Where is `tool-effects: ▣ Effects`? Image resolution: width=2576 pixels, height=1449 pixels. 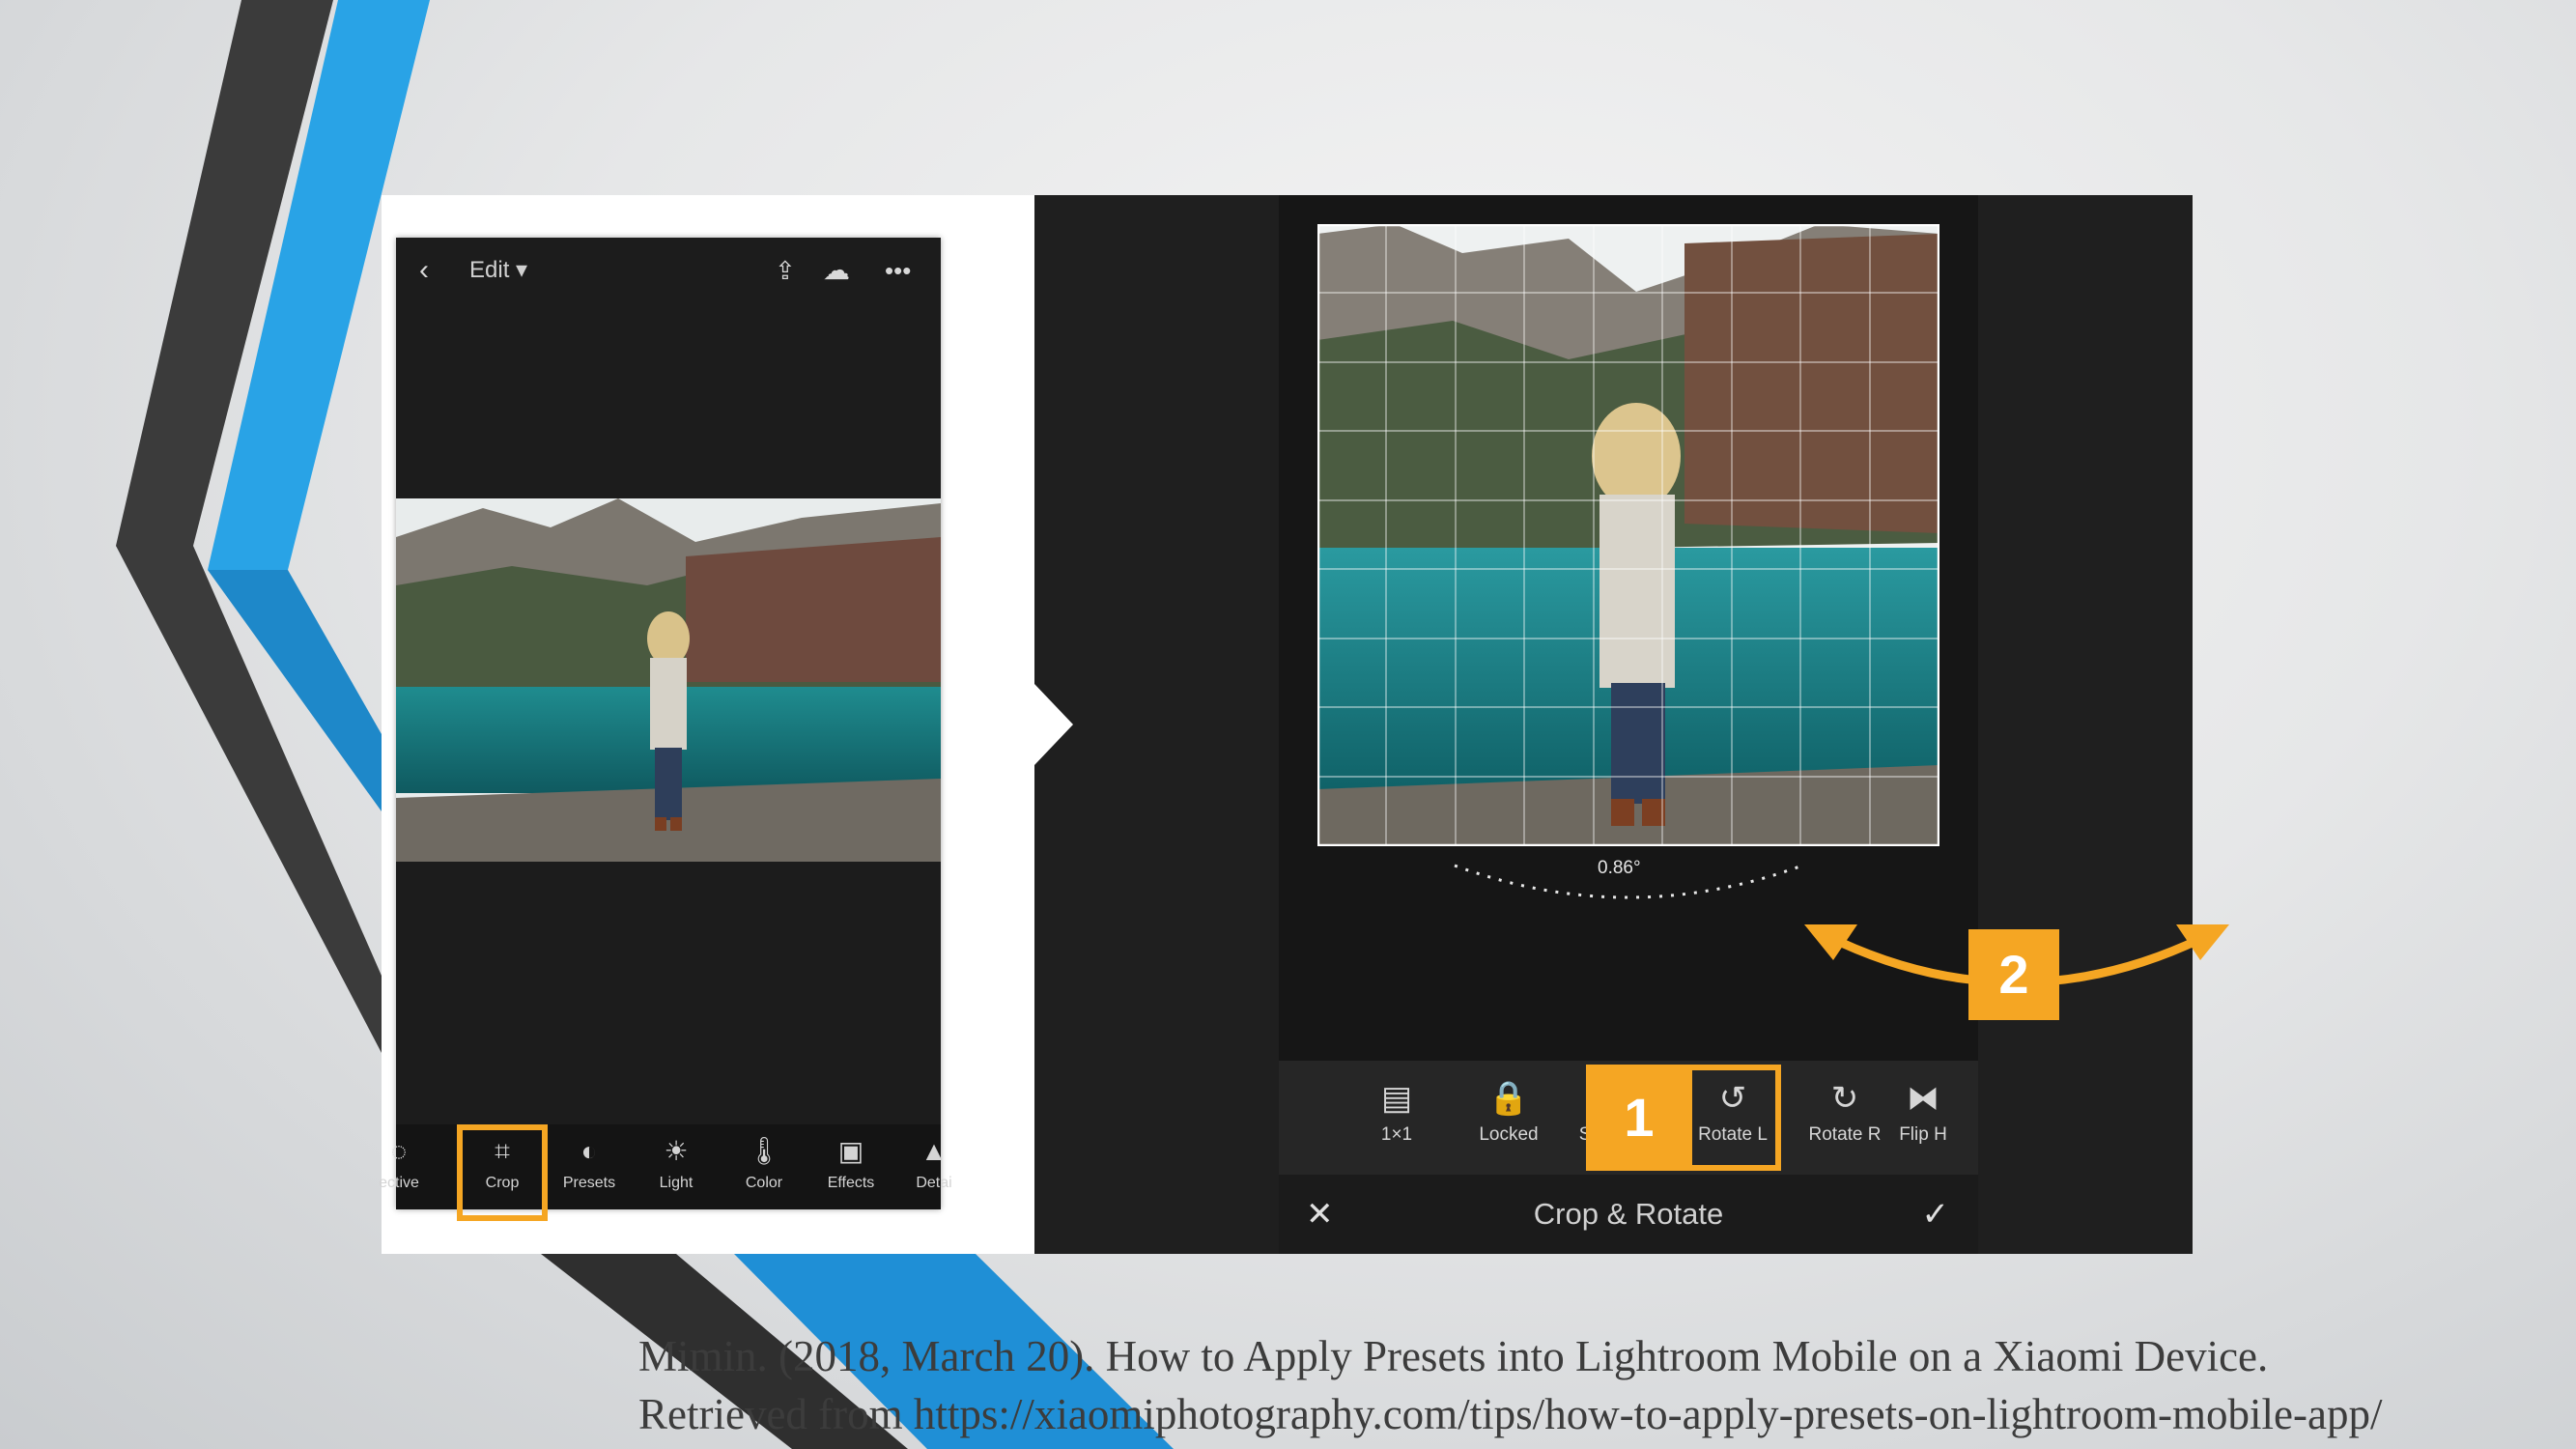 tool-effects: ▣ Effects is located at coordinates (850, 1166).